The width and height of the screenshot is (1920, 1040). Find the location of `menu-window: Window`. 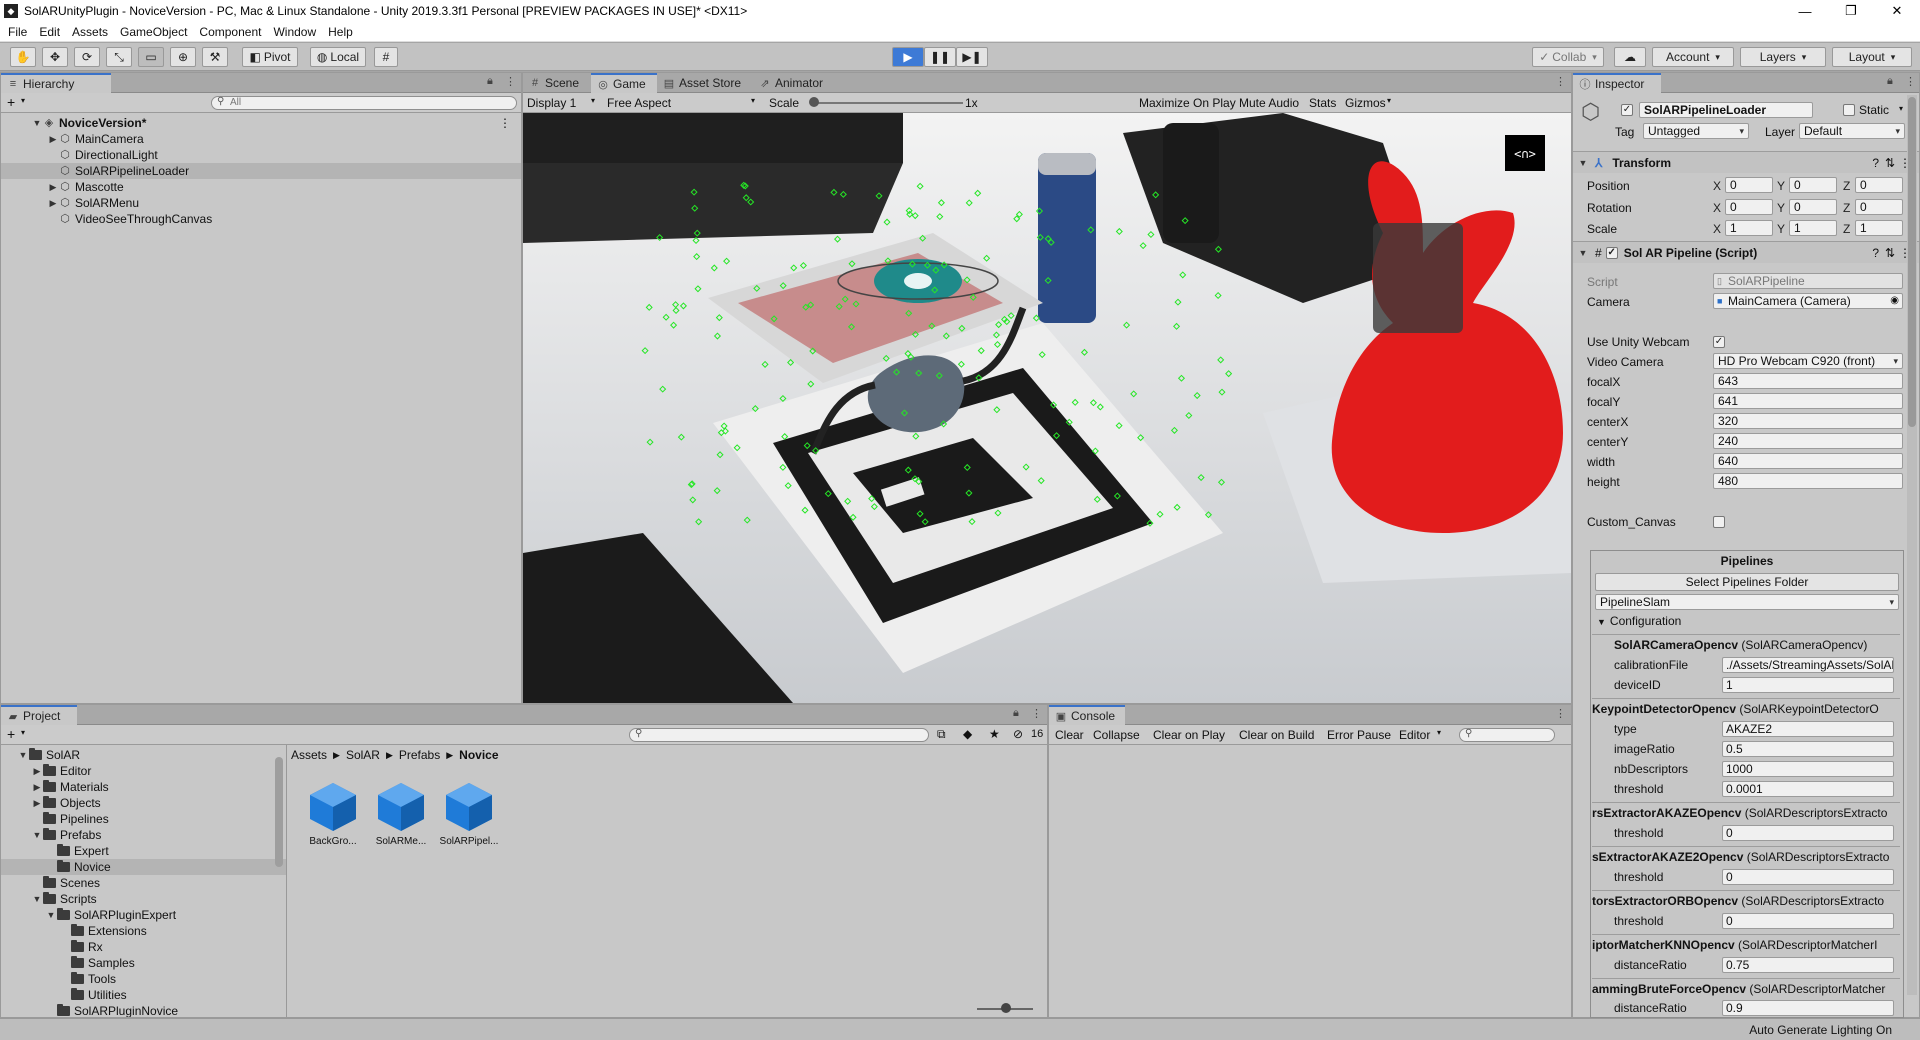

menu-window: Window is located at coordinates (294, 32).